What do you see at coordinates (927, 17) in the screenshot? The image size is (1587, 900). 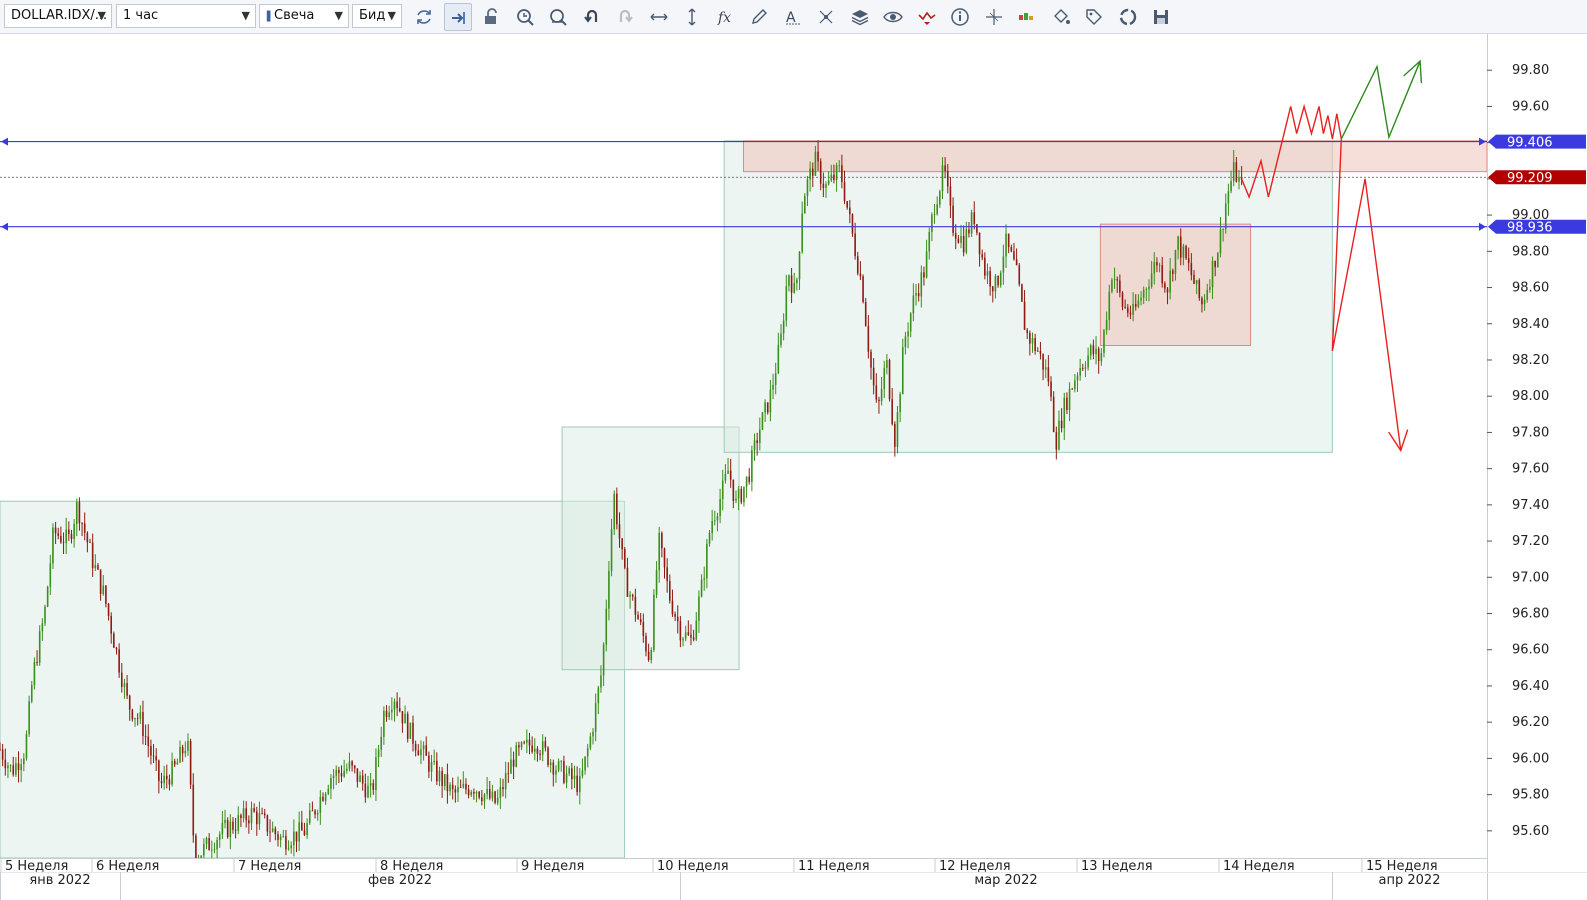 I see `trade-signal-button` at bounding box center [927, 17].